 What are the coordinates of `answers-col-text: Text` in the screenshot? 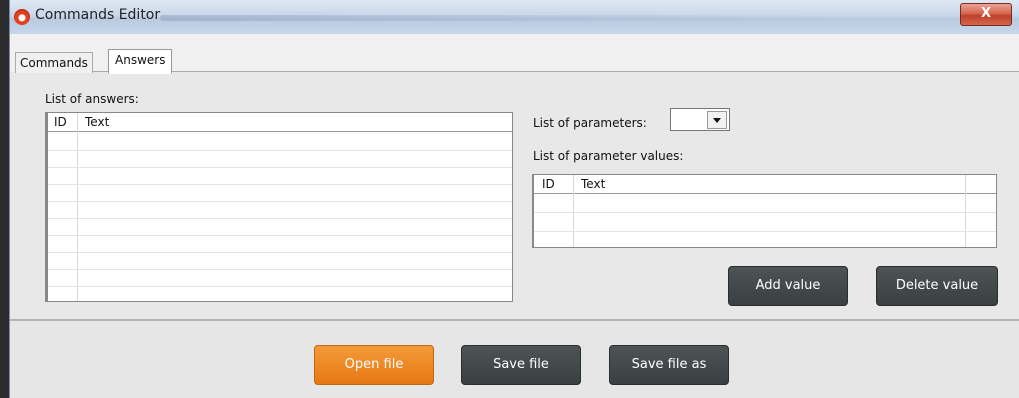 It's located at (97, 122).